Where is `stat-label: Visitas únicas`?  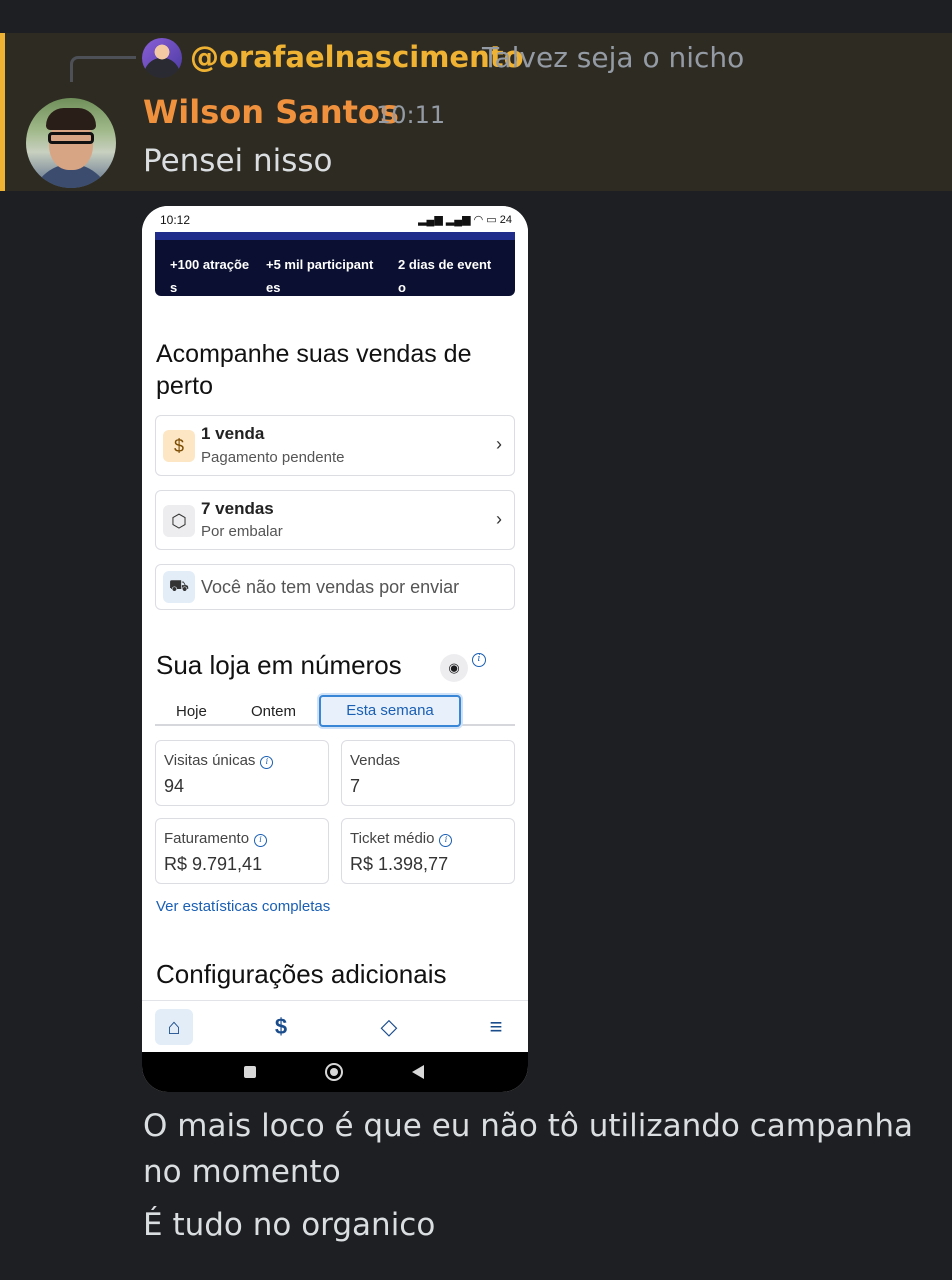 stat-label: Visitas únicas is located at coordinates (210, 760).